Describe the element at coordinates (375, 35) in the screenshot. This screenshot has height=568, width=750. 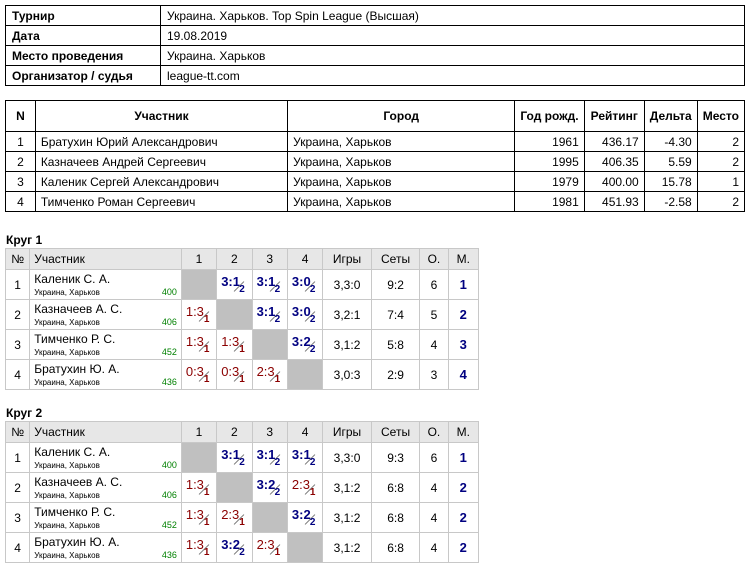
I see `info-row-date: Дата 19.08.2019` at that location.